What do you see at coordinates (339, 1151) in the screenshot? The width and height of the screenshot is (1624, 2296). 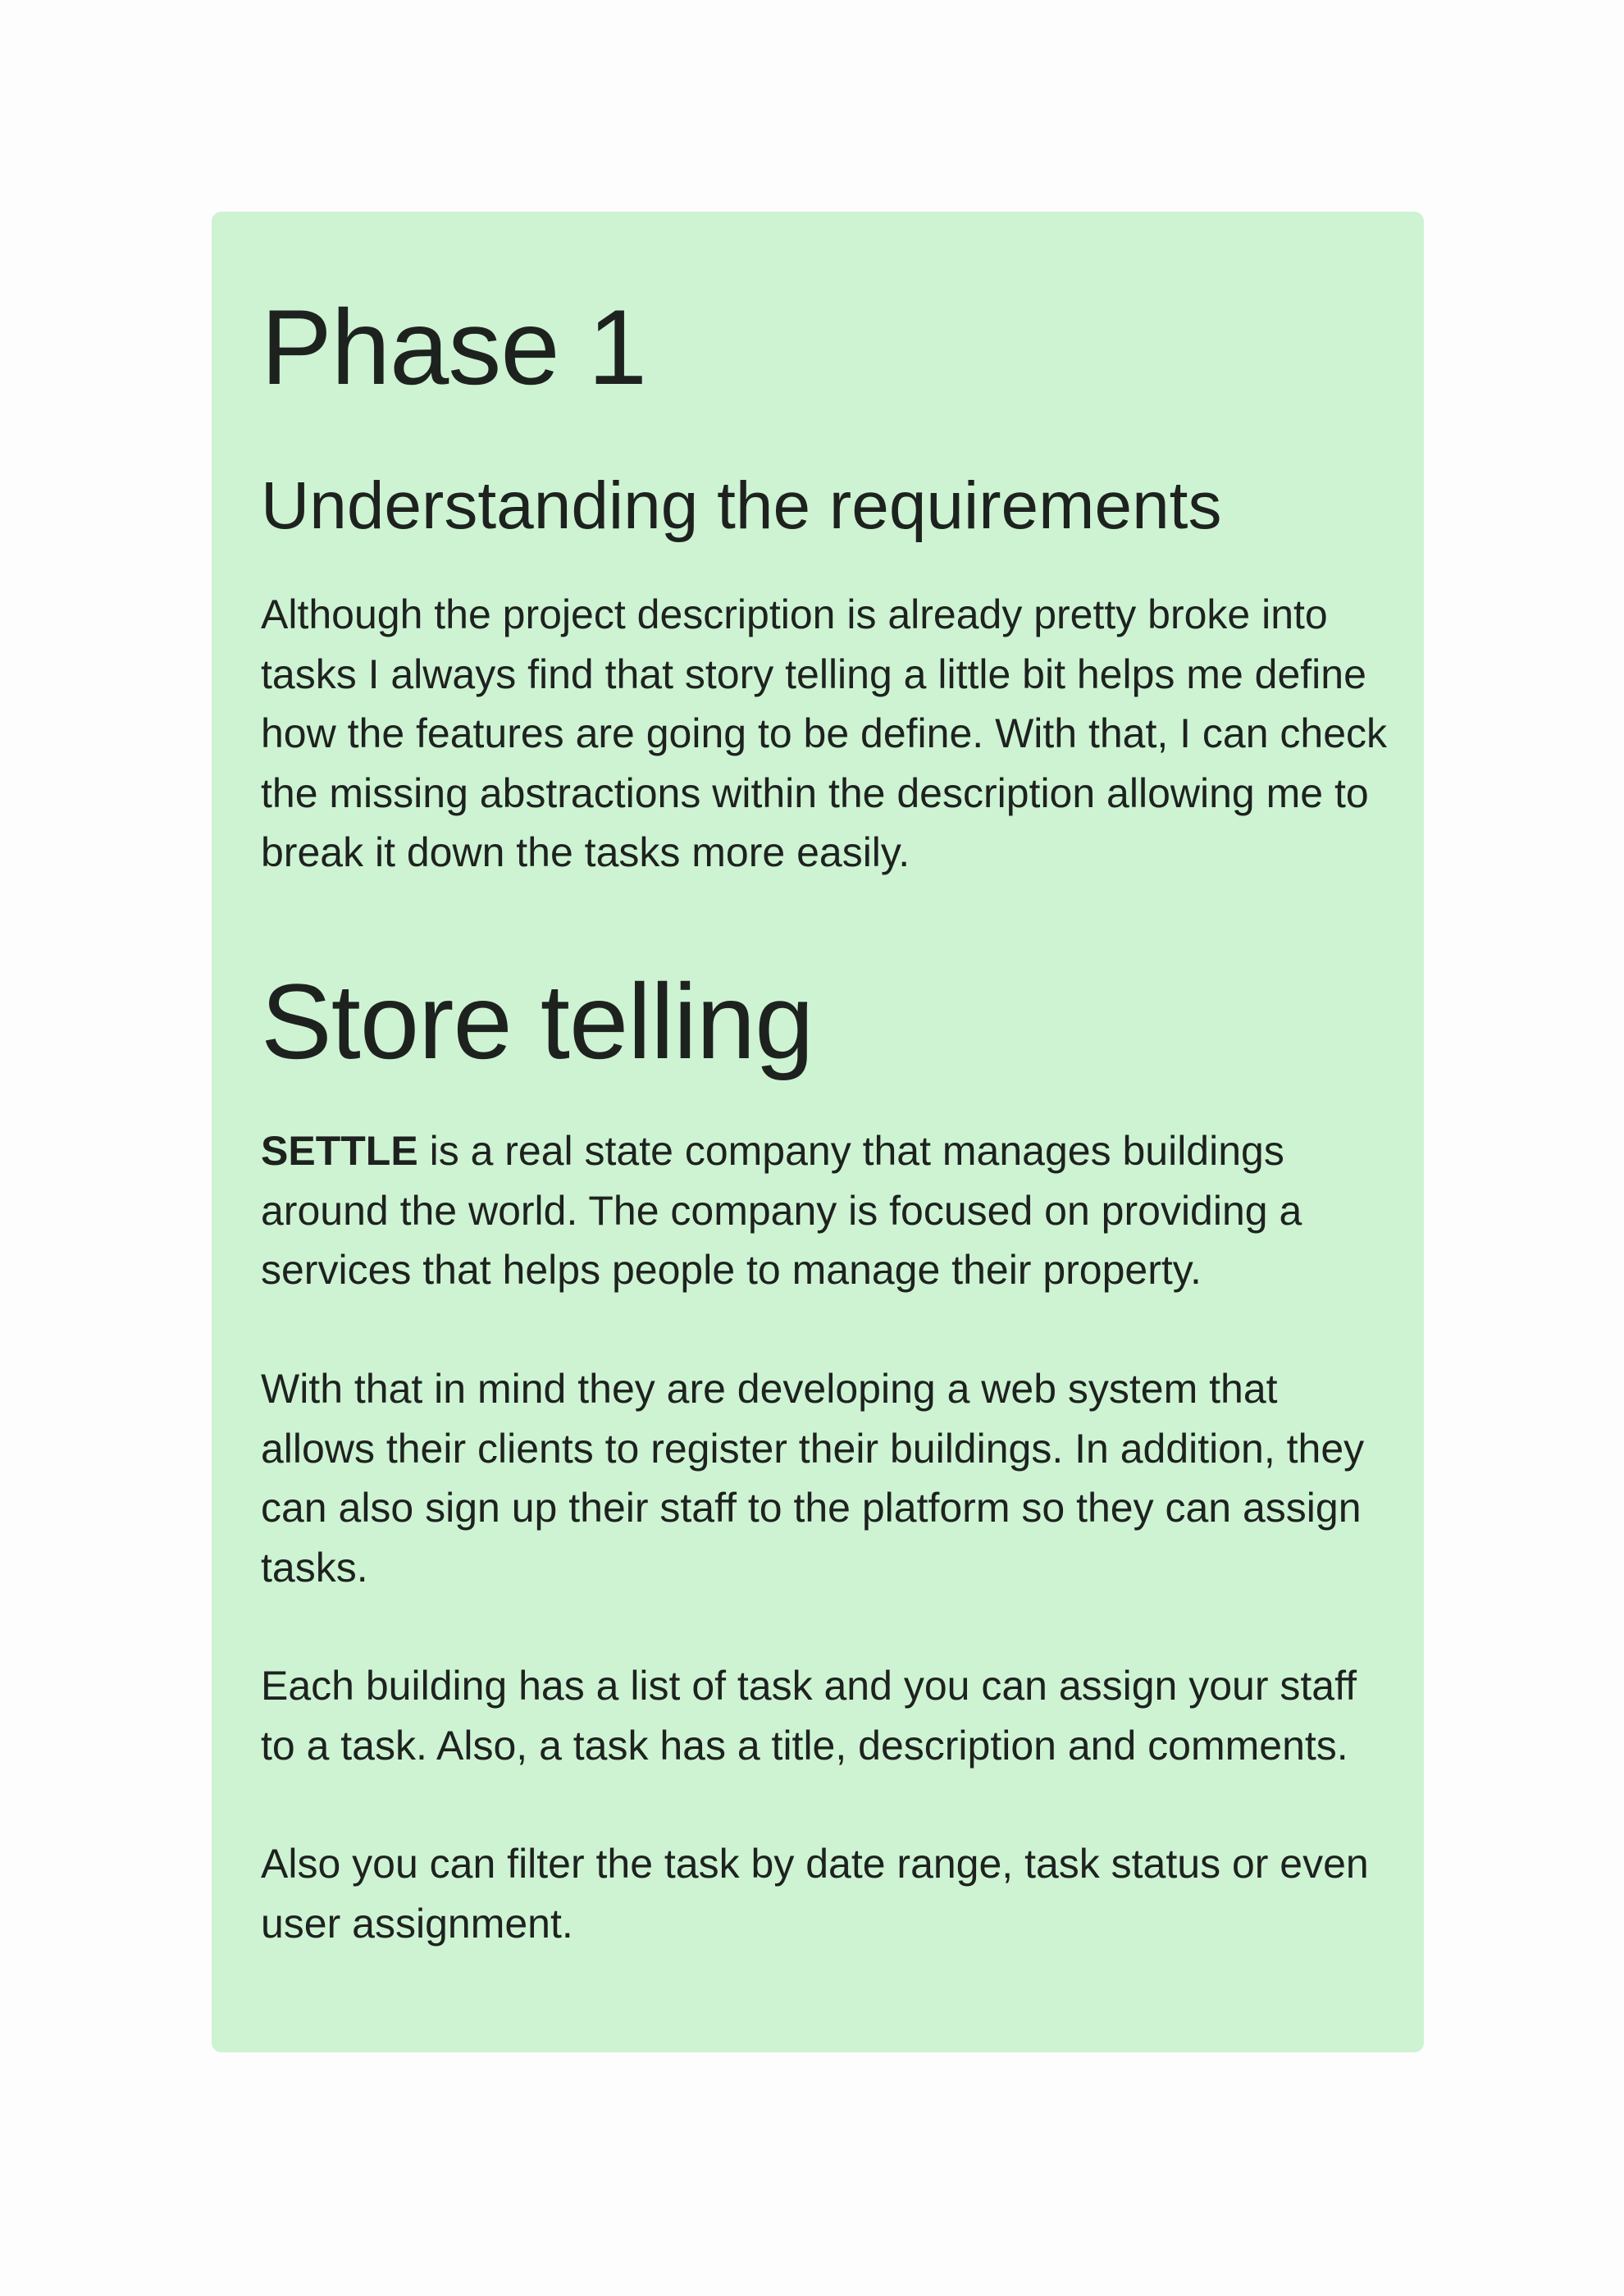 I see `brand-name: SETTLE` at bounding box center [339, 1151].